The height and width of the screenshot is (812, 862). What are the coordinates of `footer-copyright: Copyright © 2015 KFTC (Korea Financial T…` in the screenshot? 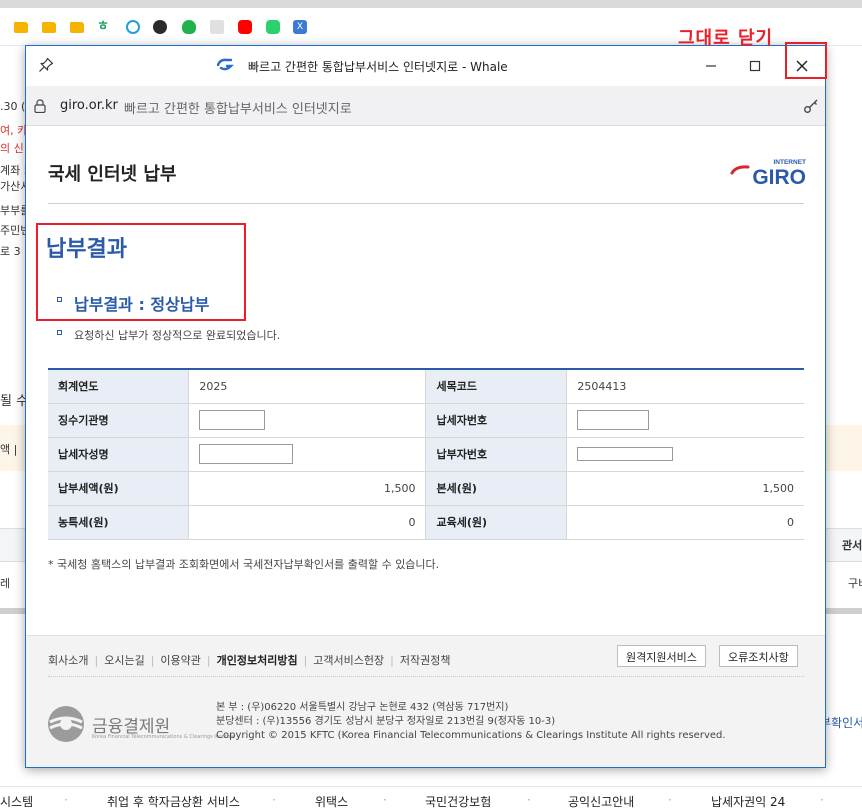 It's located at (471, 735).